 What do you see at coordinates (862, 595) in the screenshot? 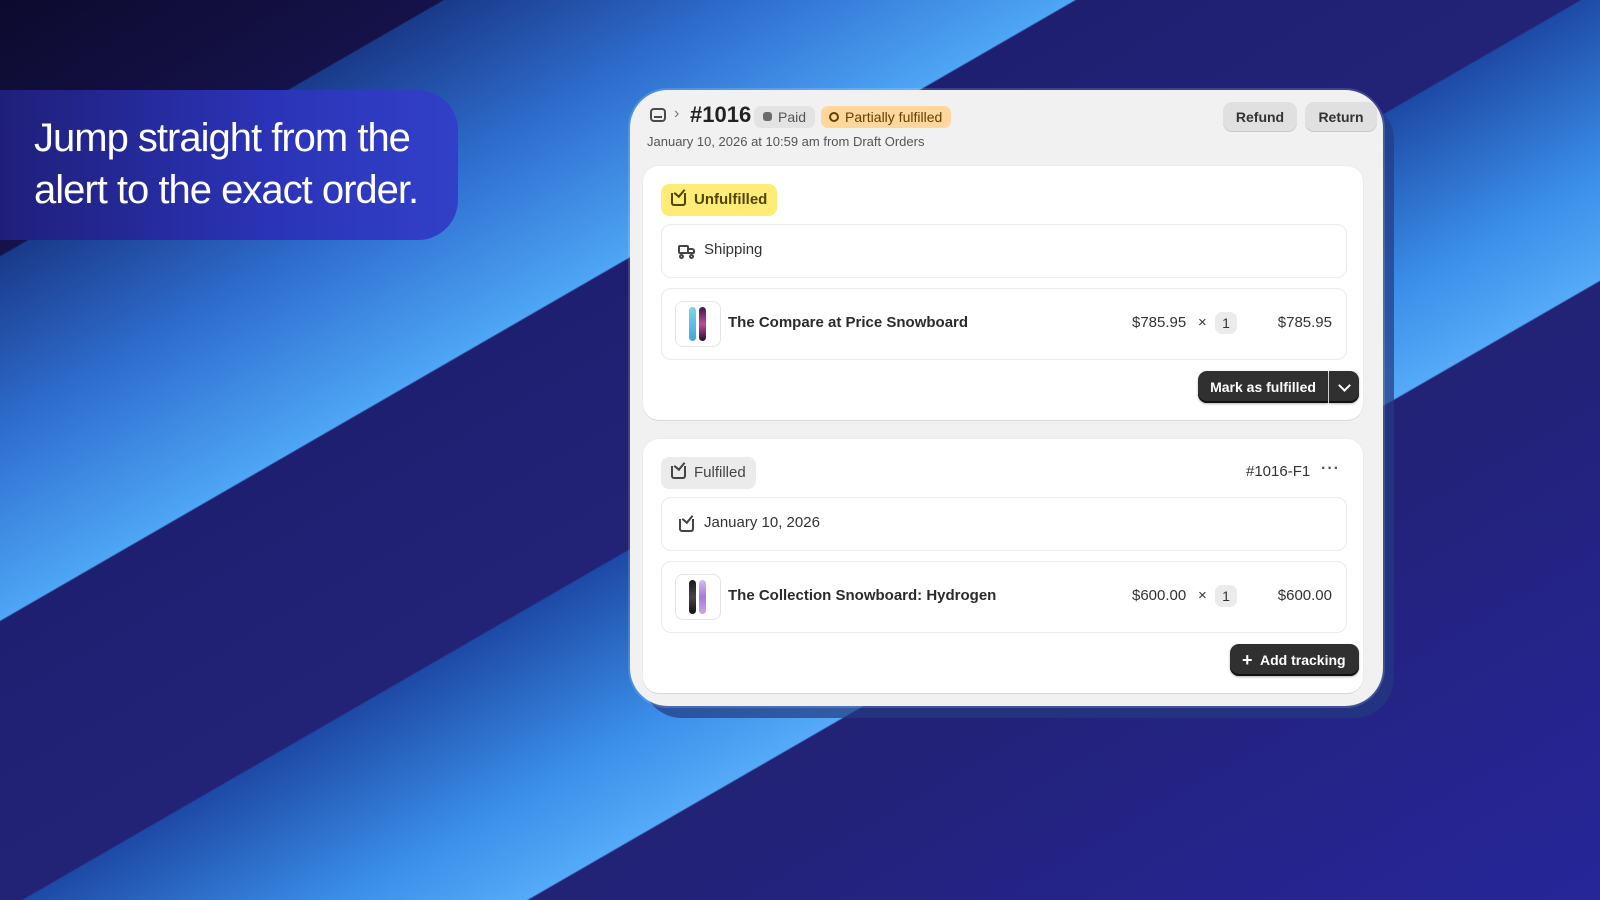
I see `product-name: The Collection Snowboard: Hydrogen` at bounding box center [862, 595].